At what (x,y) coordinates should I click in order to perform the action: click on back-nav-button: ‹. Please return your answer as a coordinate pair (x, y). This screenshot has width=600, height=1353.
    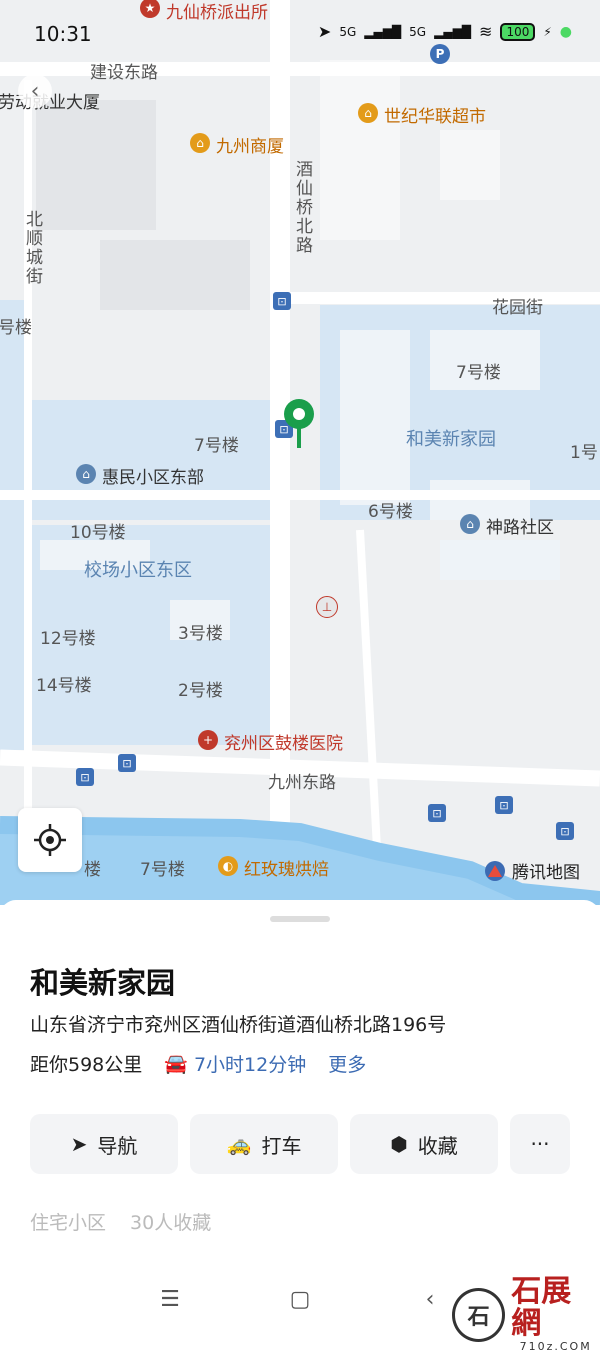
    Looking at the image, I should click on (430, 1299).